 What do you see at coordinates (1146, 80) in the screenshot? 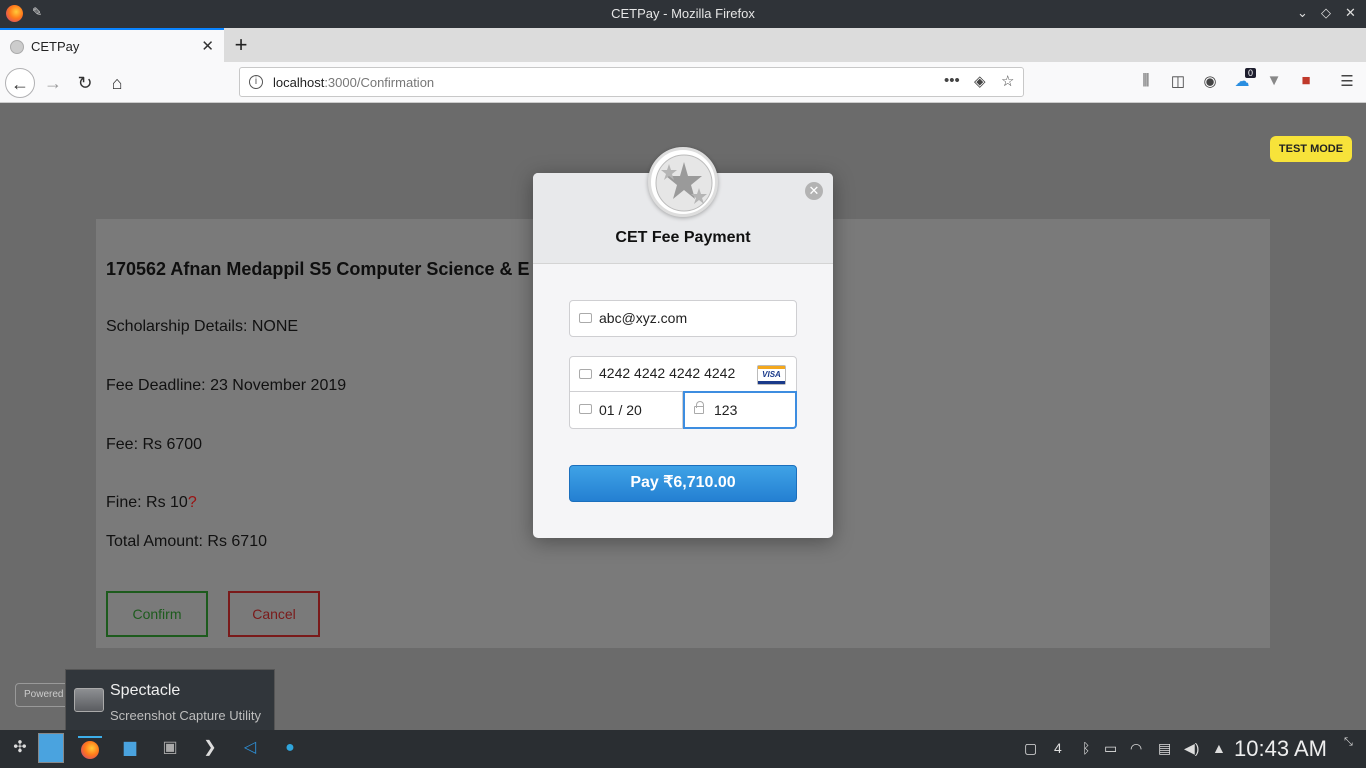
I see `library-icon: ⫼` at bounding box center [1146, 80].